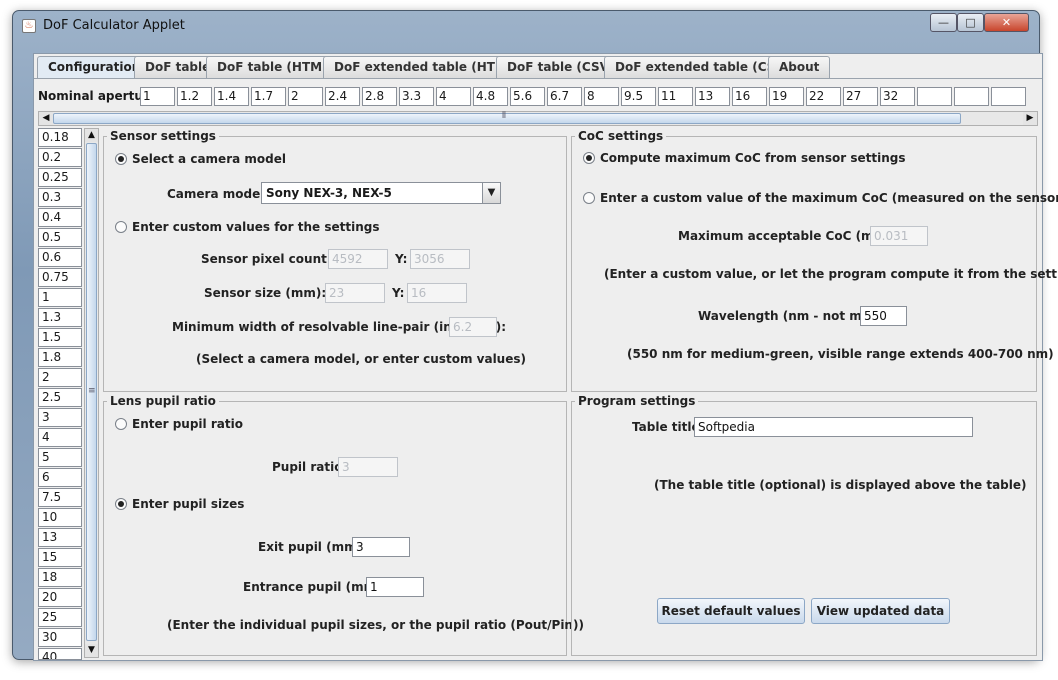  I want to click on f-number-cell: 0.2, so click(60, 157).